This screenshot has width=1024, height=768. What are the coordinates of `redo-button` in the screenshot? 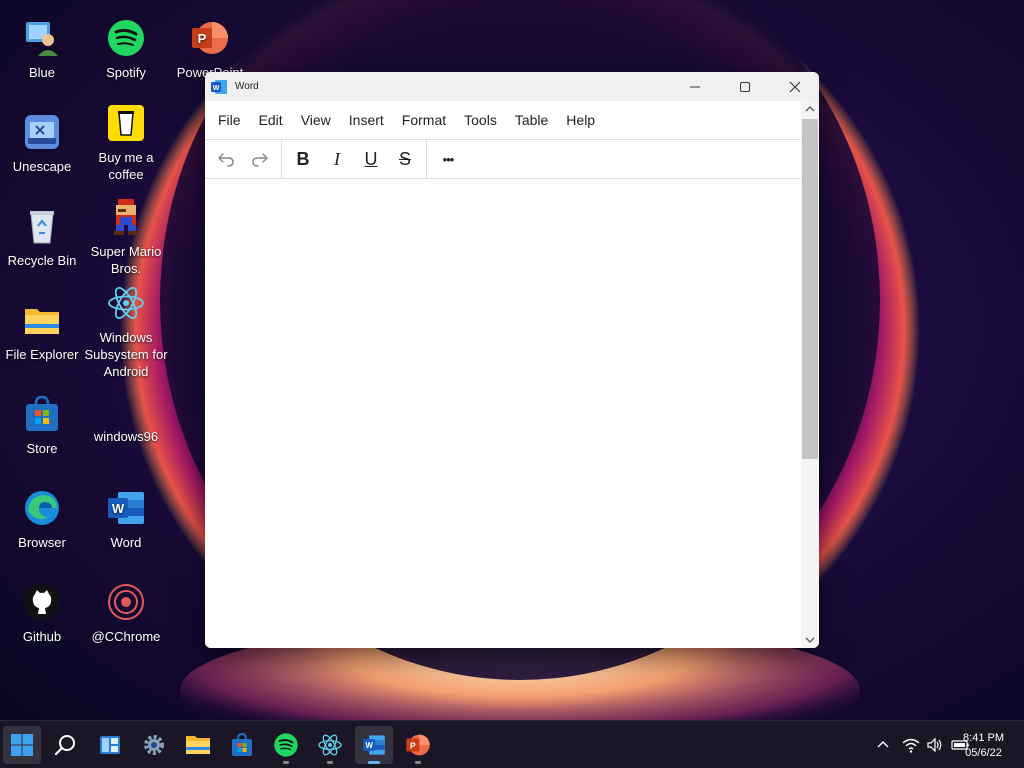 It's located at (260, 159).